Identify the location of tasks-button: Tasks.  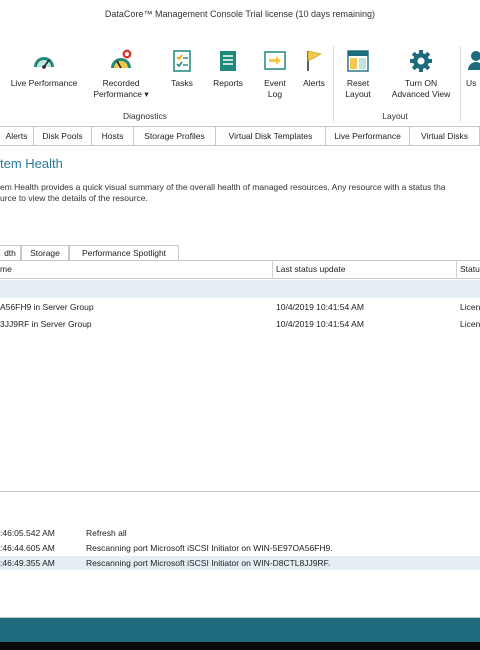
(182, 68).